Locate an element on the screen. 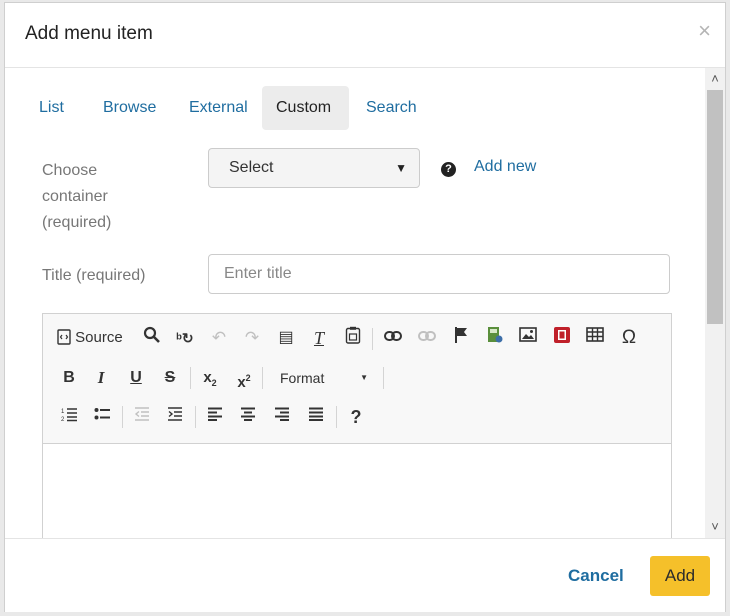 This screenshot has width=730, height=616. bulleted-list-icon is located at coordinates (102, 417).